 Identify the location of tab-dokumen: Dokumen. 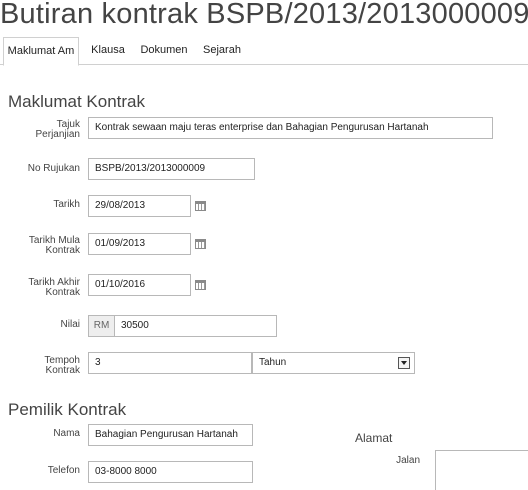
(164, 51).